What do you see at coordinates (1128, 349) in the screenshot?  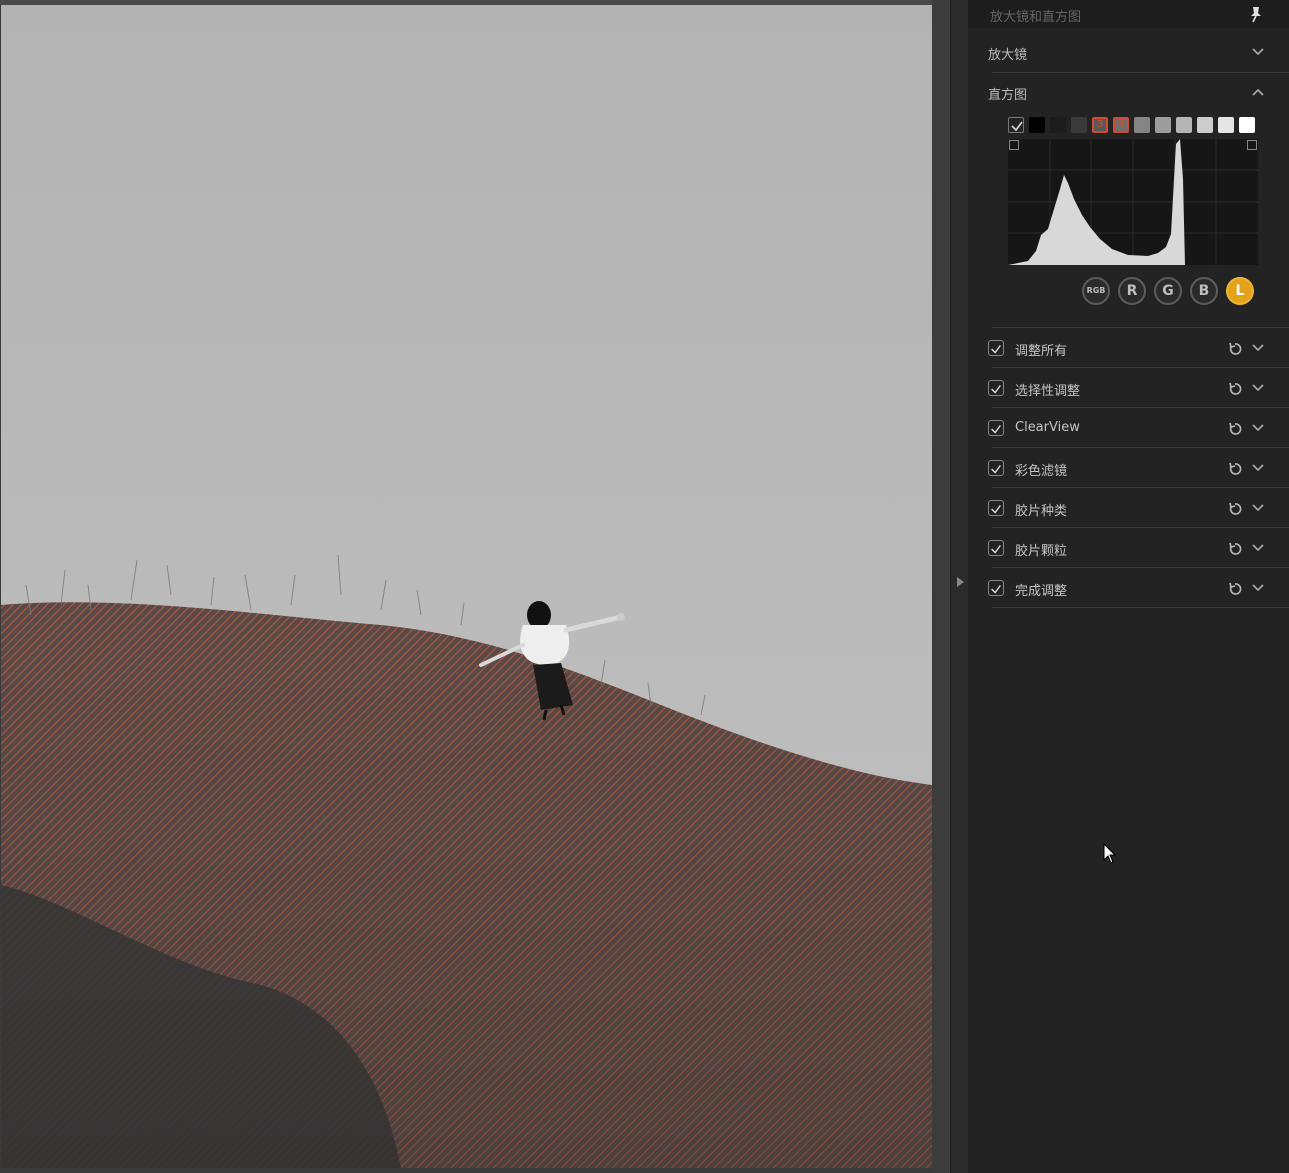 I see `tool-row: 调整所有` at bounding box center [1128, 349].